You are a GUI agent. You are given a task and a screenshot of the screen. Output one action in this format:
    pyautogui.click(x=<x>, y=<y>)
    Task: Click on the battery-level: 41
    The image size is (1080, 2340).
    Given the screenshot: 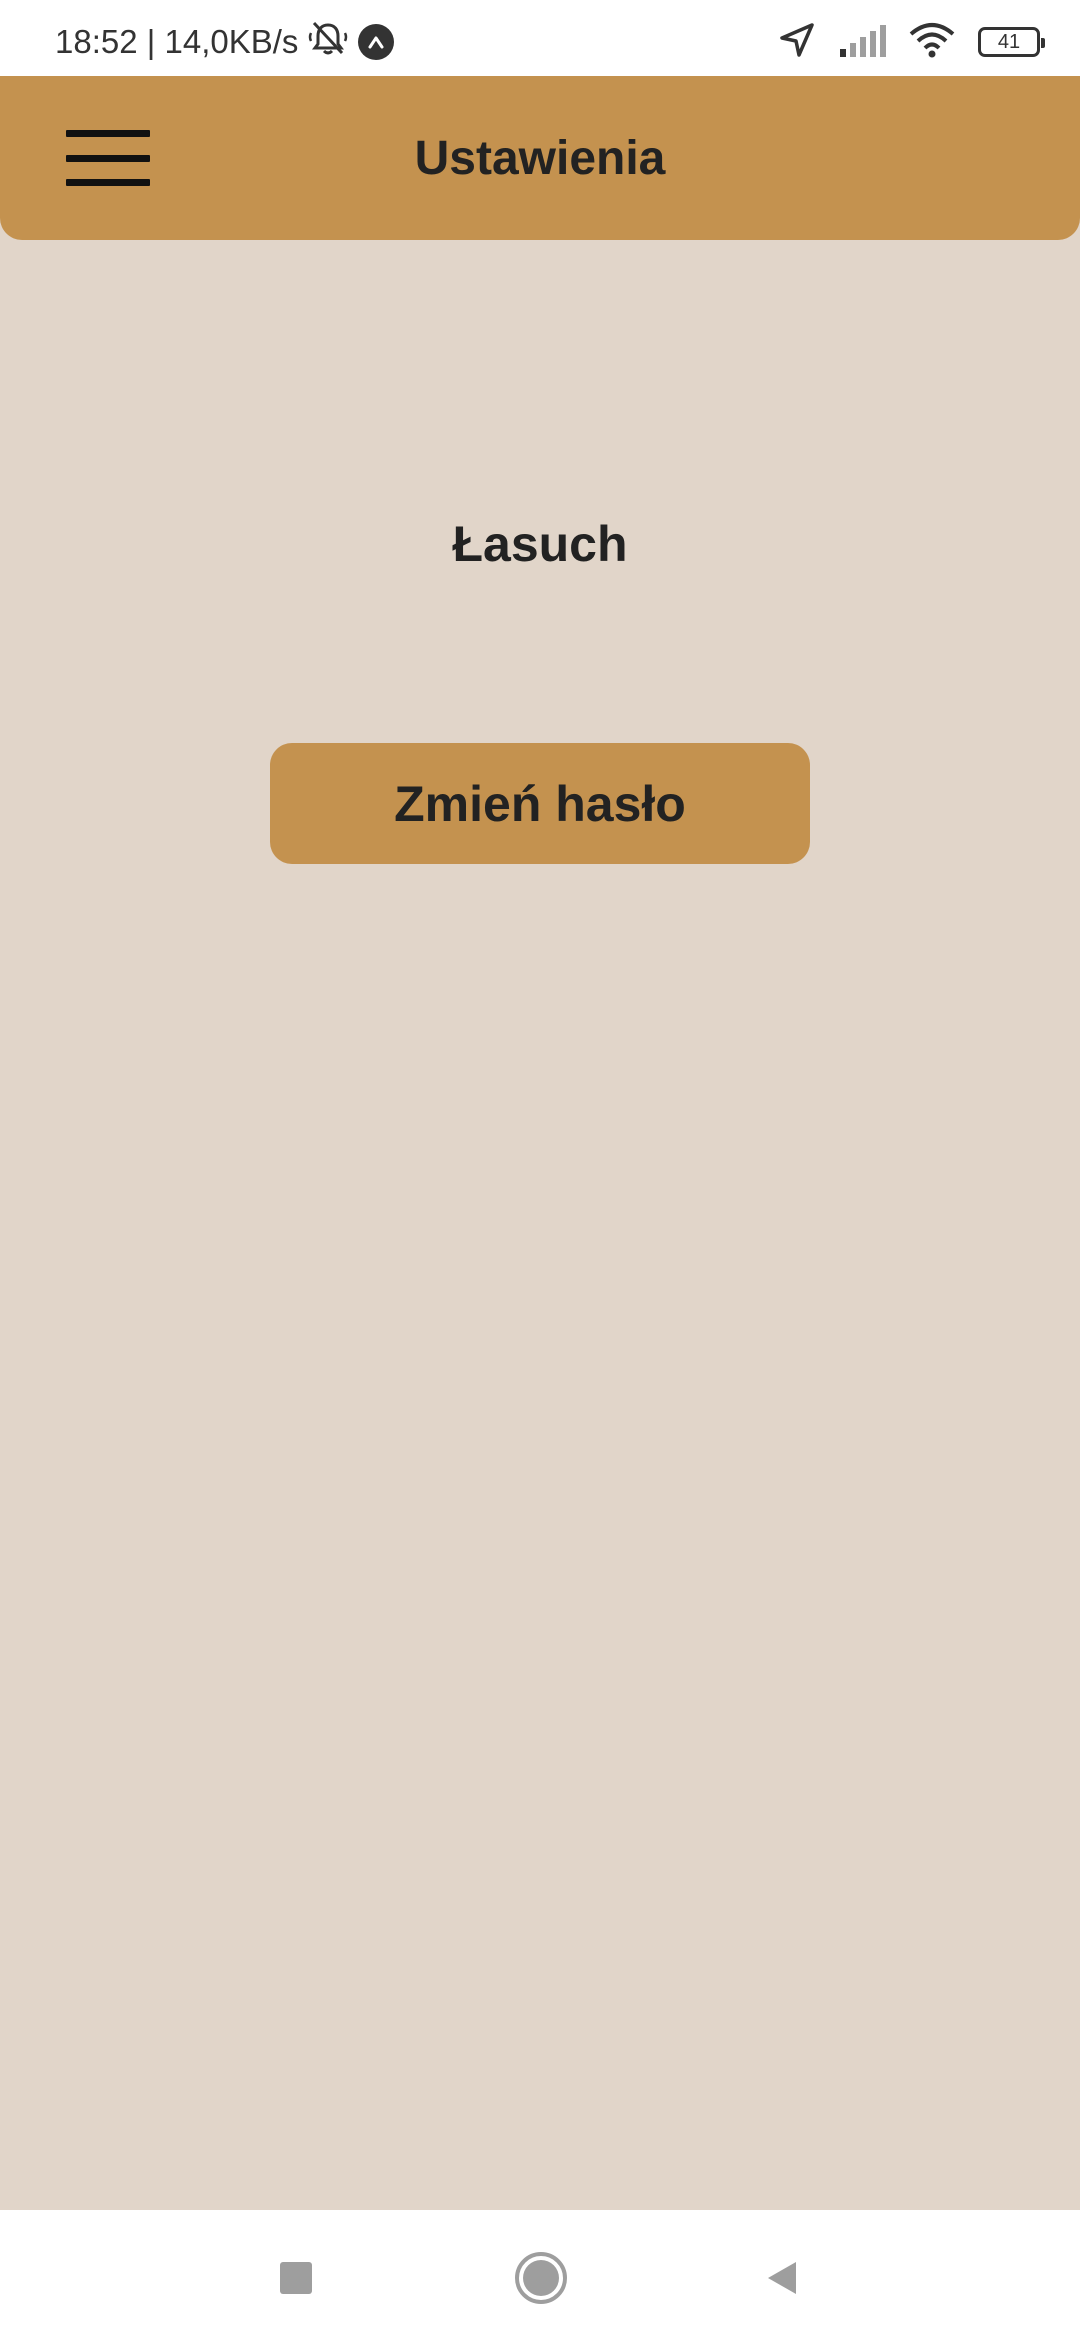 What is the action you would take?
    pyautogui.click(x=1009, y=41)
    